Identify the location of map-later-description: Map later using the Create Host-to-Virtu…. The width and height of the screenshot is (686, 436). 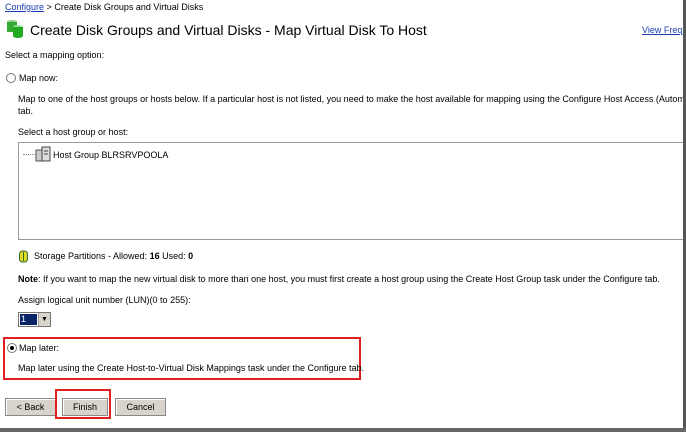
(191, 368).